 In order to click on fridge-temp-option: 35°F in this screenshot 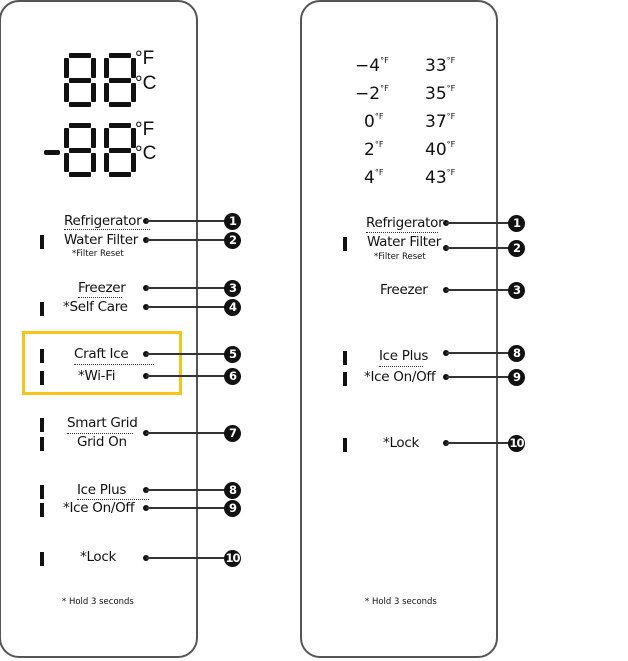, I will do `click(440, 94)`.